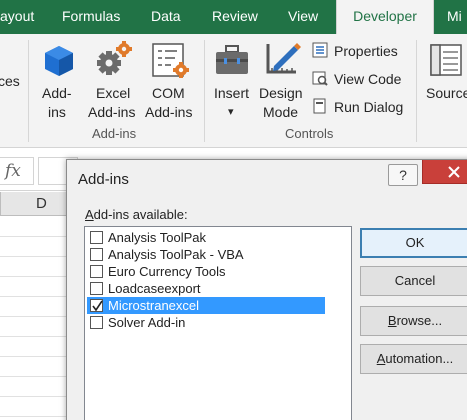 This screenshot has height=420, width=467. I want to click on accel-letter: B, so click(392, 320).